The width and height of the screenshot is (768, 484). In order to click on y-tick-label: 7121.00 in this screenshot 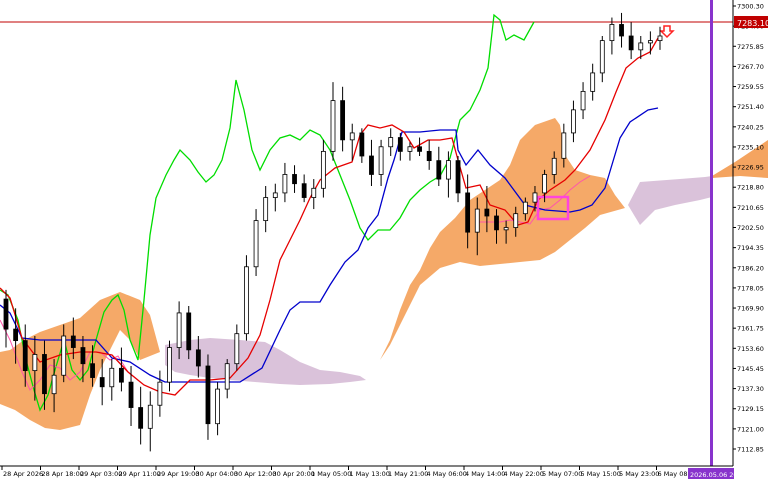, I will do `click(750, 429)`.